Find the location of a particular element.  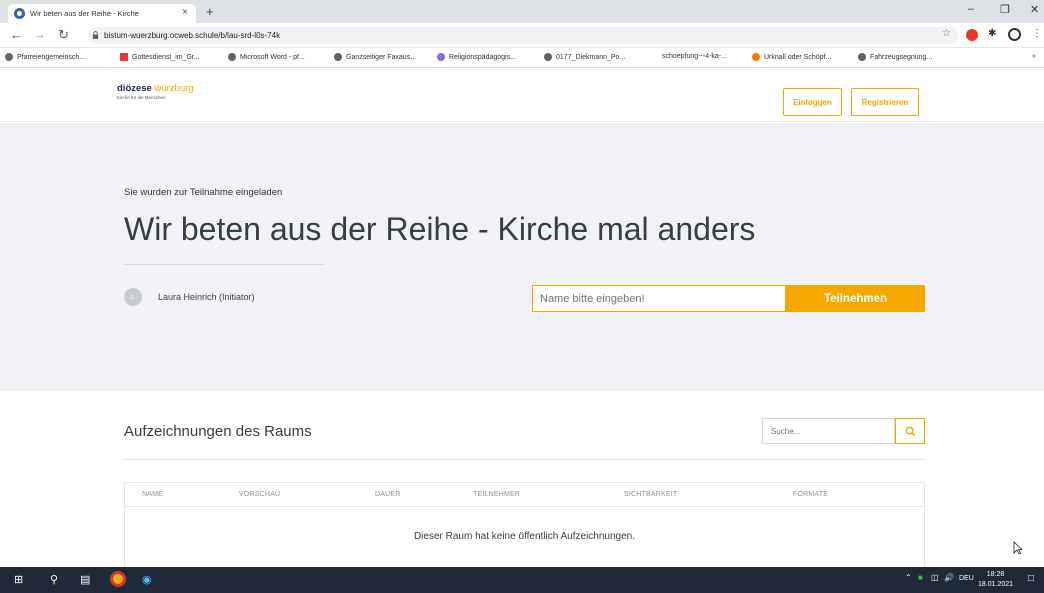

login-button: Einloggen is located at coordinates (812, 102).